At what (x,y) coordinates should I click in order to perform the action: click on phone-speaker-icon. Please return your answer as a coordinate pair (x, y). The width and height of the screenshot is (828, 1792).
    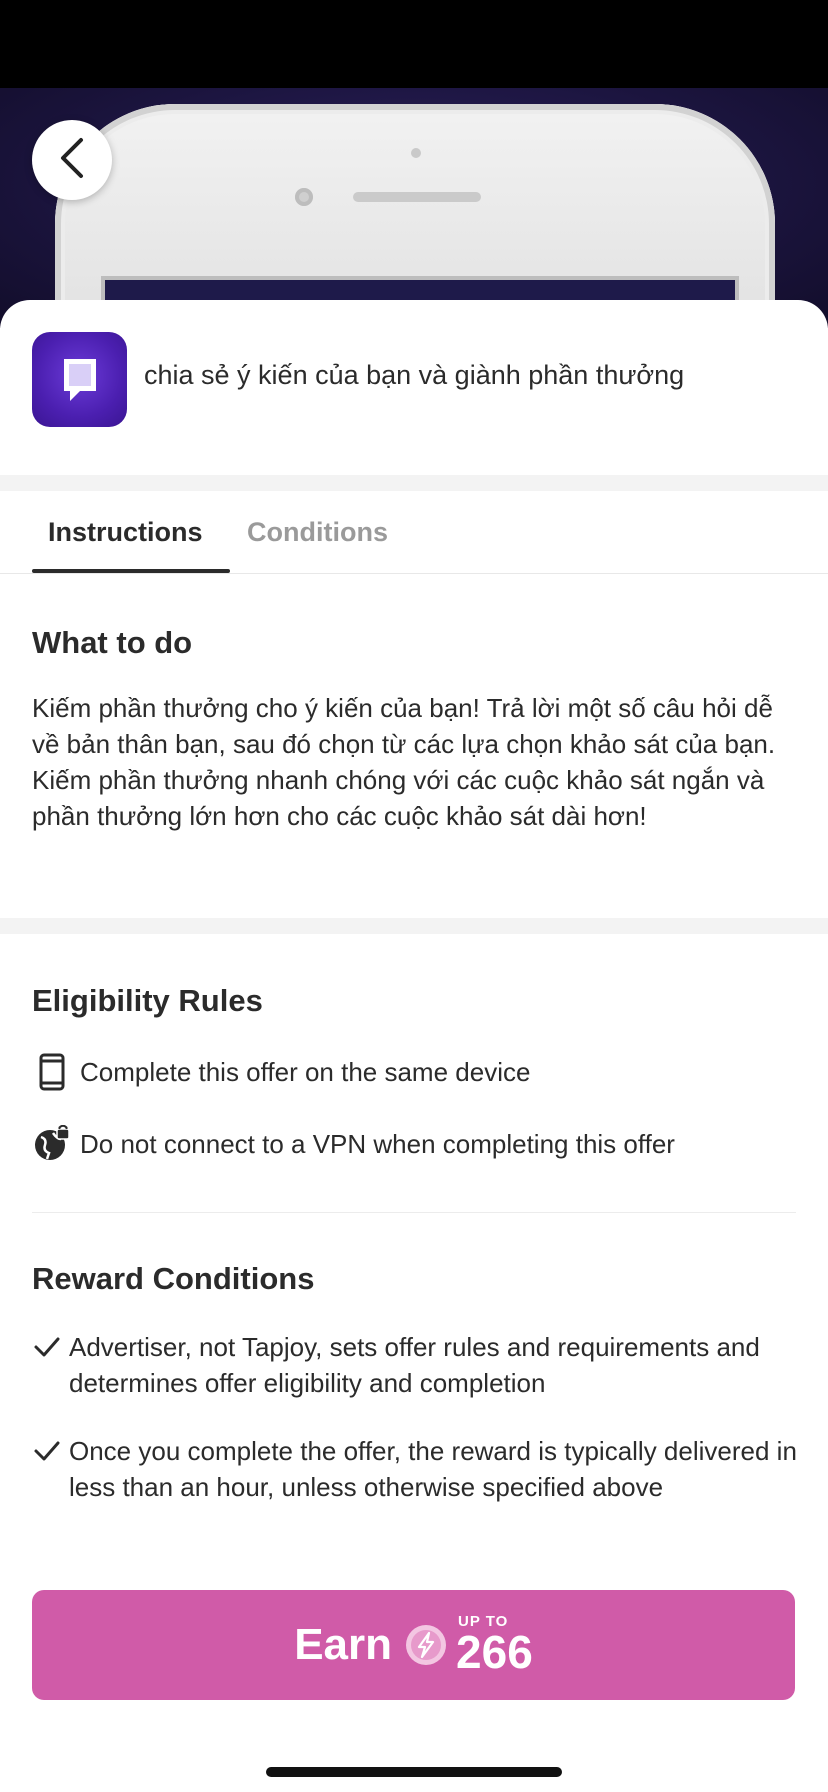
    Looking at the image, I should click on (417, 197).